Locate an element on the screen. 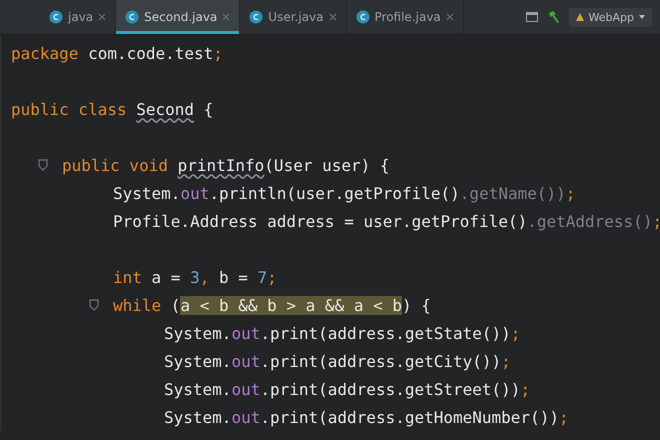 This screenshot has height=440, width=660. code-line: public class Second { is located at coordinates (112, 109).